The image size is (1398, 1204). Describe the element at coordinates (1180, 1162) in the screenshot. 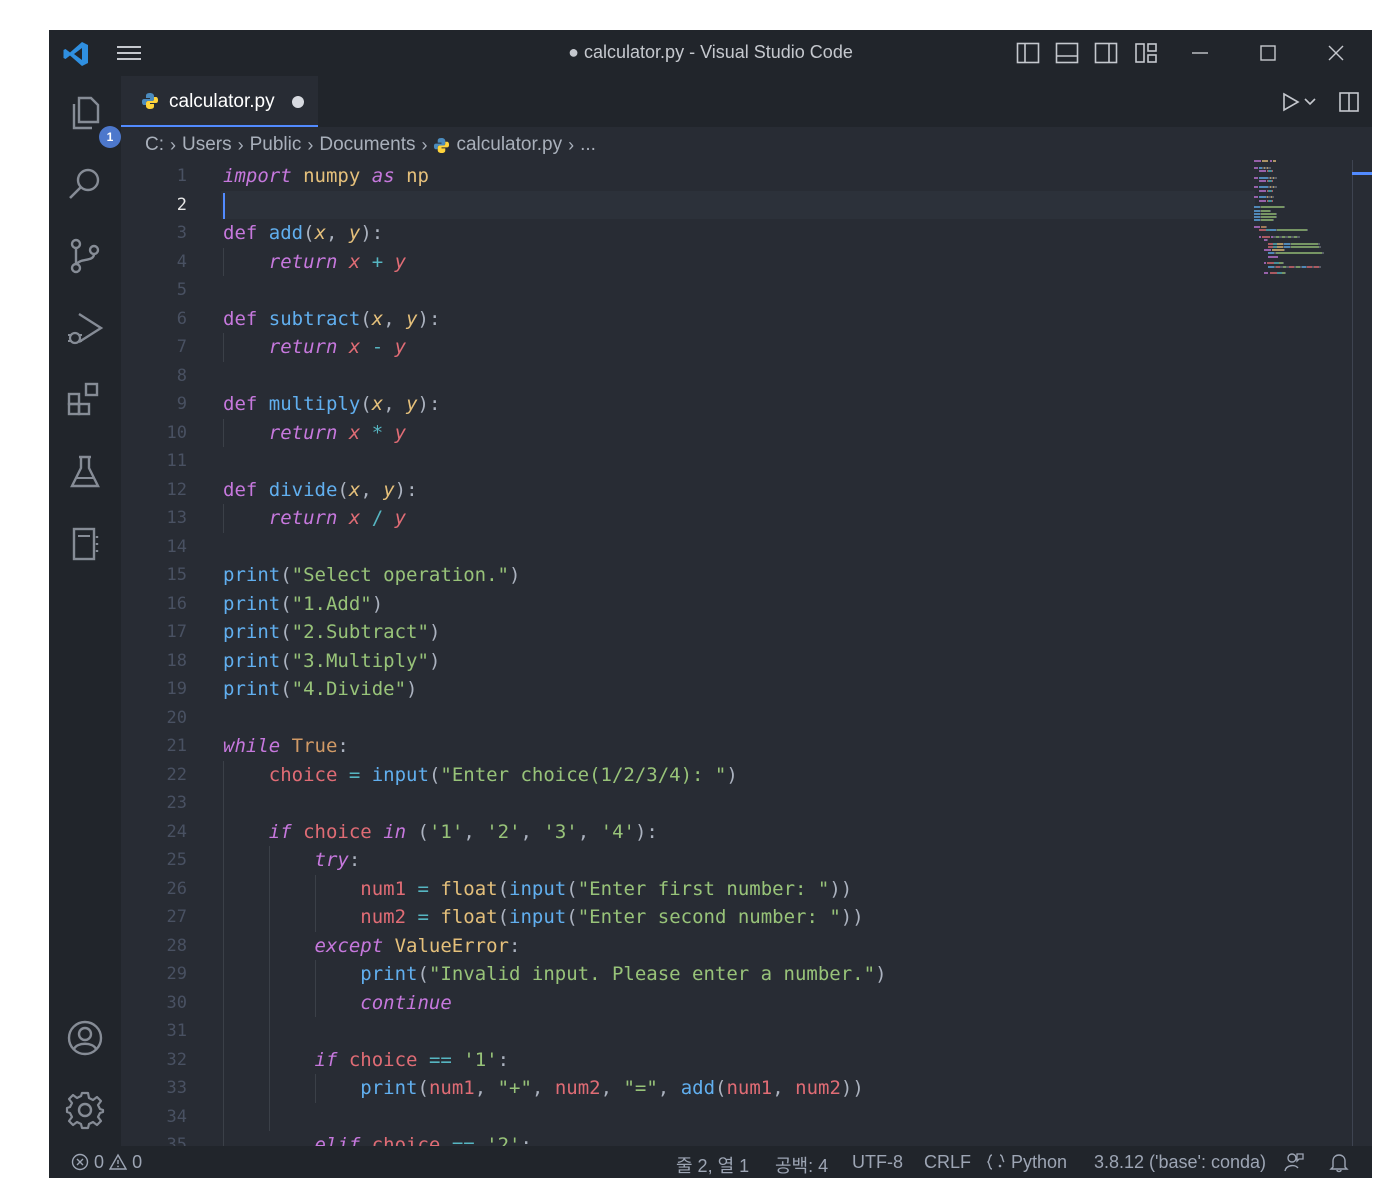

I see `python-interpreter-status: 3.8.12 ('base': conda)` at that location.